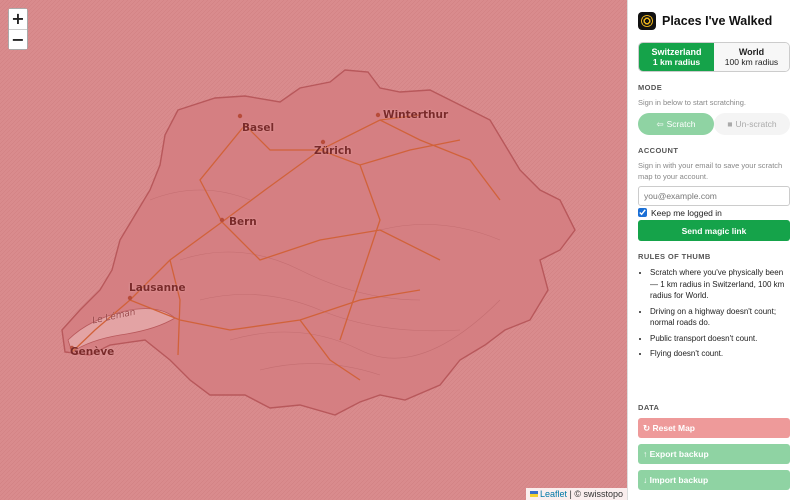 Image resolution: width=800 pixels, height=500 pixels. I want to click on zoom-out-button: −, so click(18, 39).